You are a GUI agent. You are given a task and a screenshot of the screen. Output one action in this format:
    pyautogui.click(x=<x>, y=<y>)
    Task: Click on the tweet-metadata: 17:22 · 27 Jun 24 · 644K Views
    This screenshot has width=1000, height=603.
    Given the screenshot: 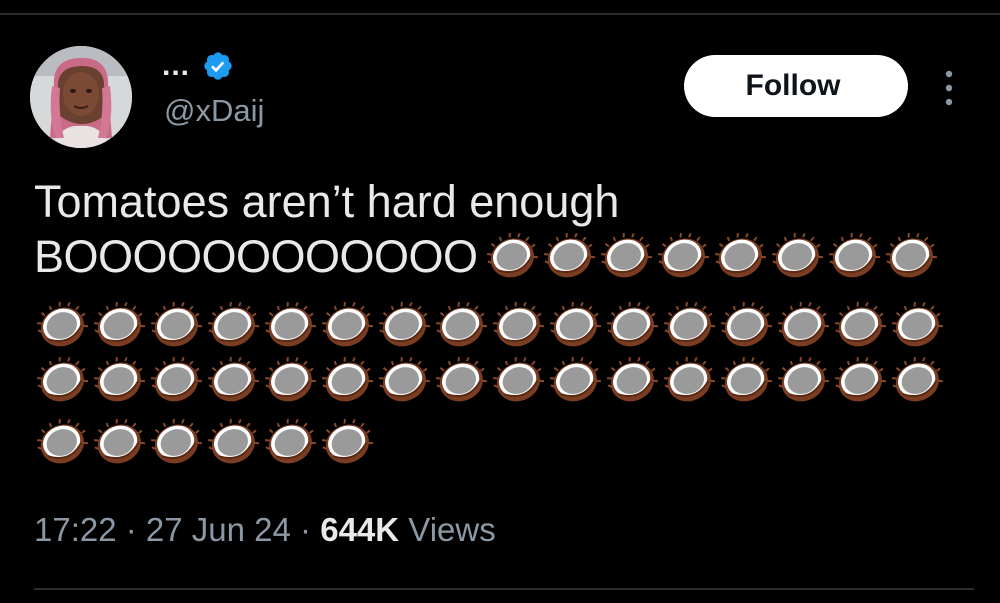 What is the action you would take?
    pyautogui.click(x=265, y=530)
    